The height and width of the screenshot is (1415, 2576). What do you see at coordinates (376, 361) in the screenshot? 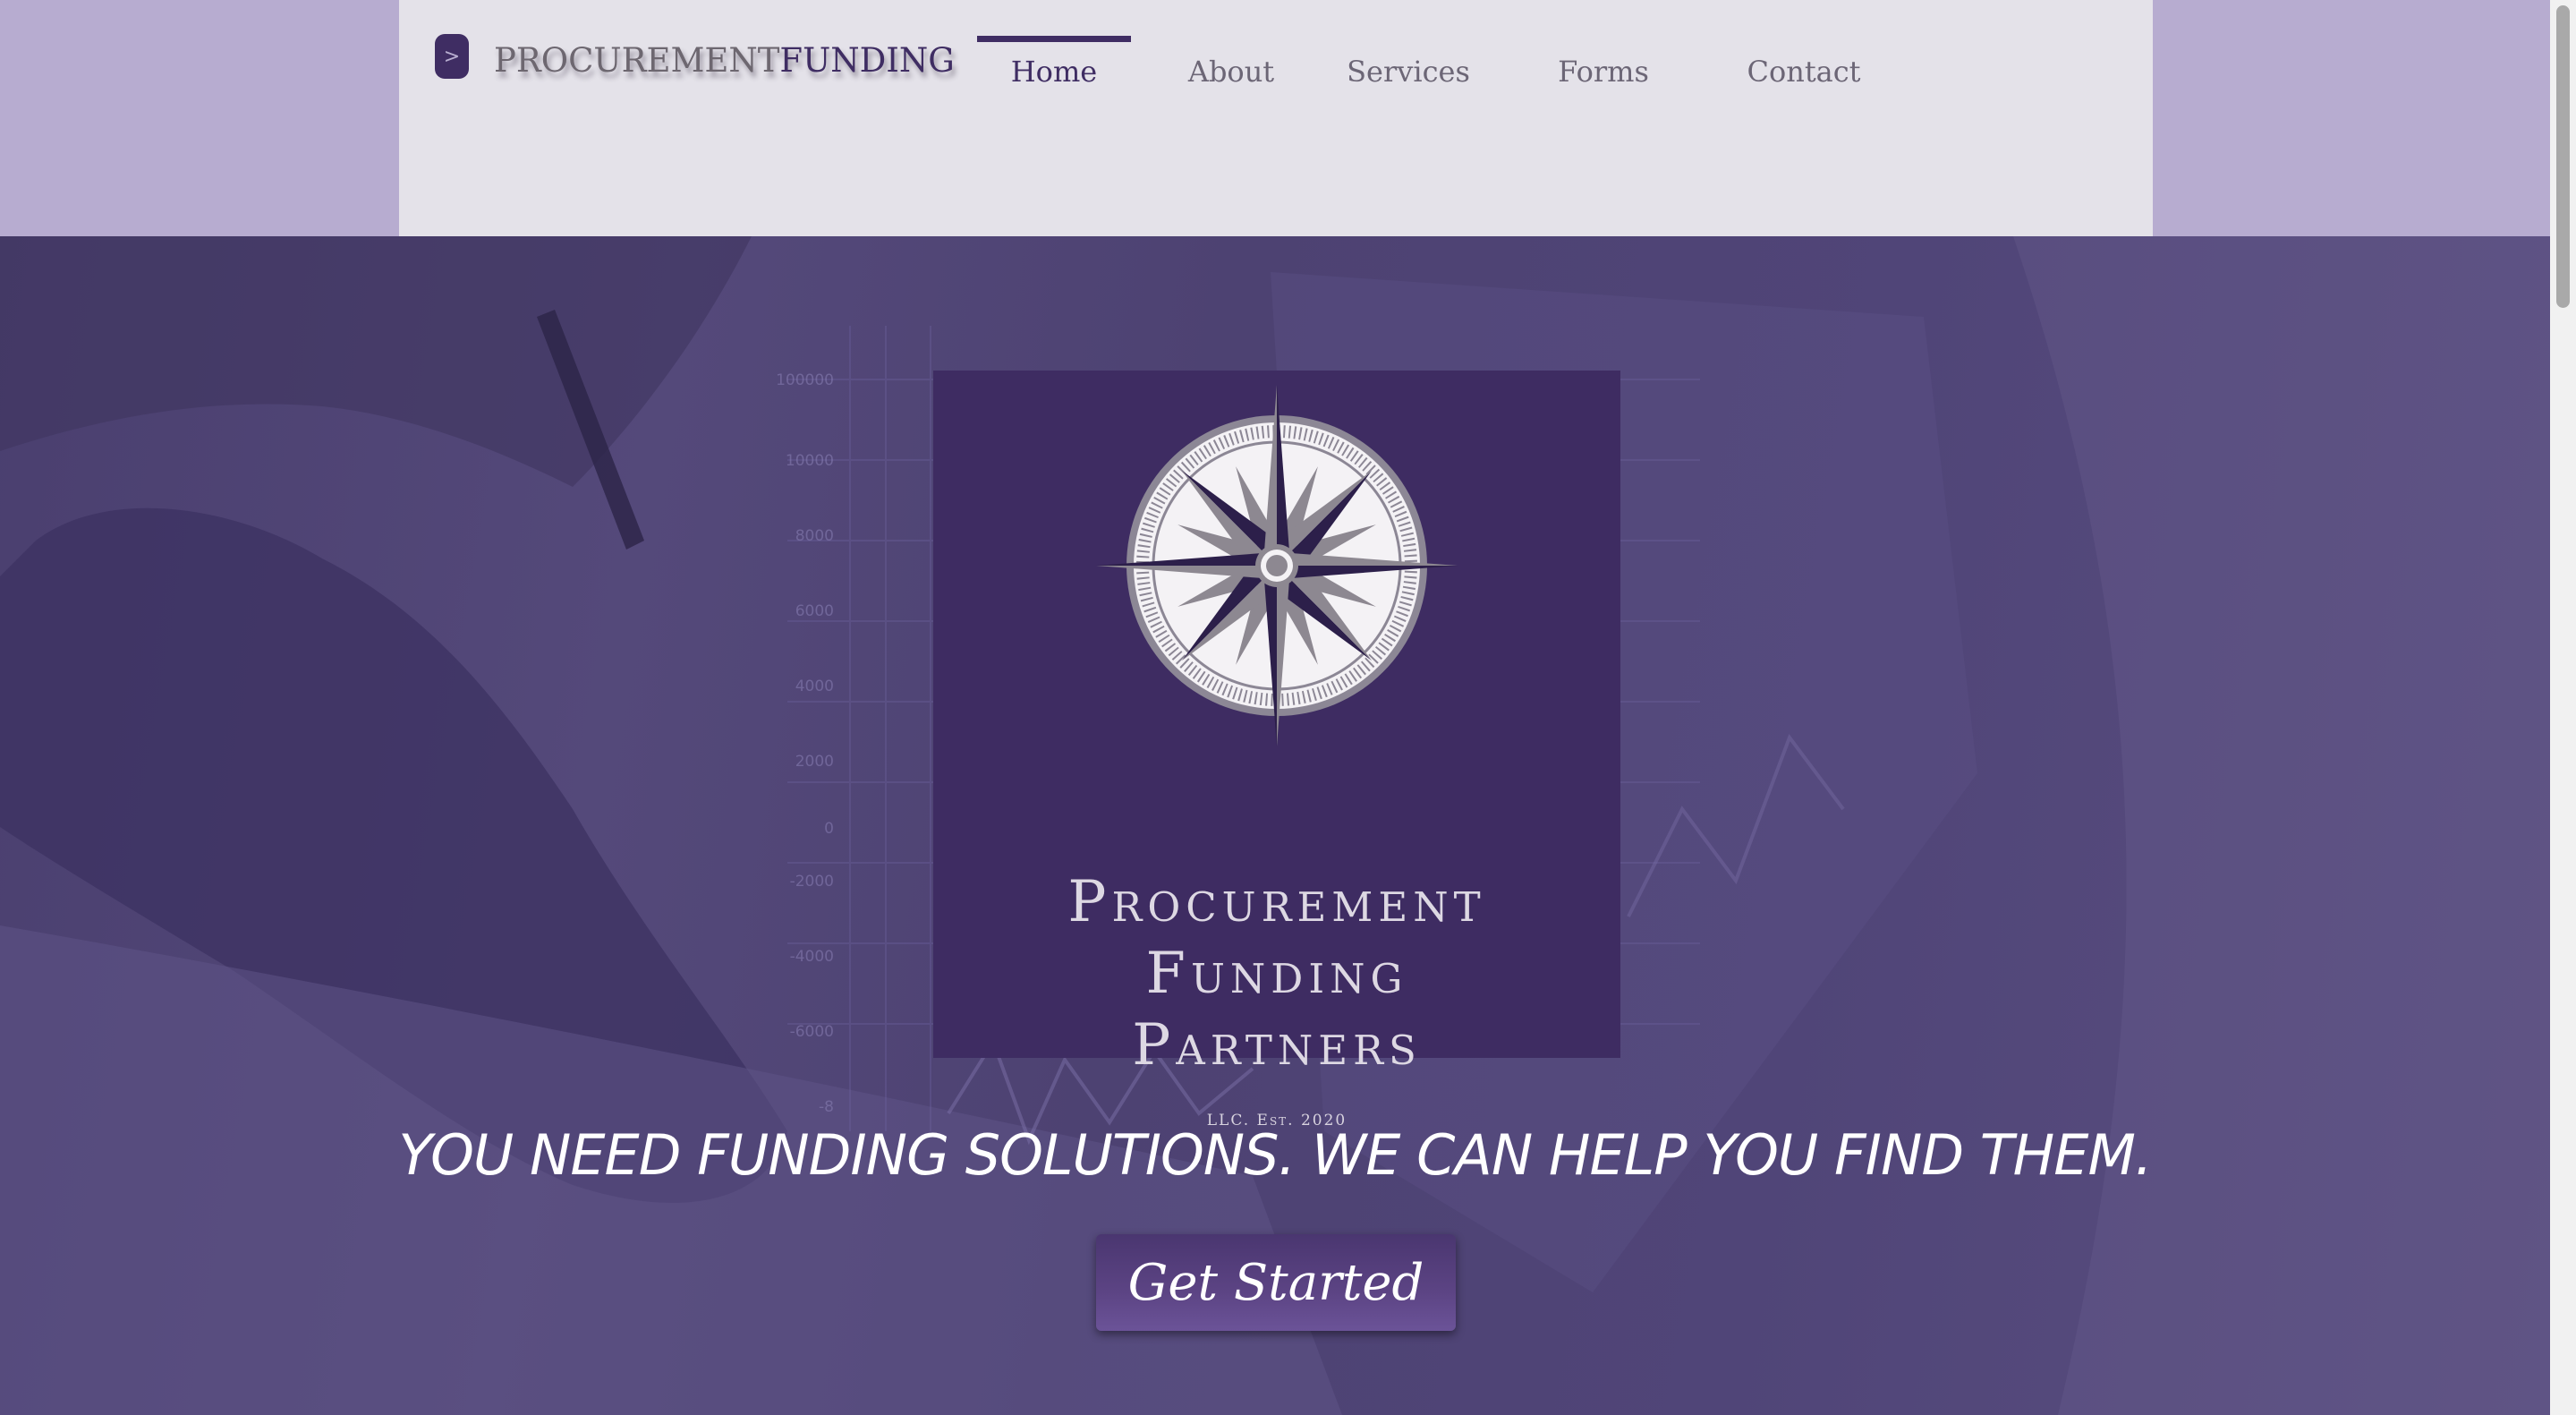
I see `sleeve-silhouette` at bounding box center [376, 361].